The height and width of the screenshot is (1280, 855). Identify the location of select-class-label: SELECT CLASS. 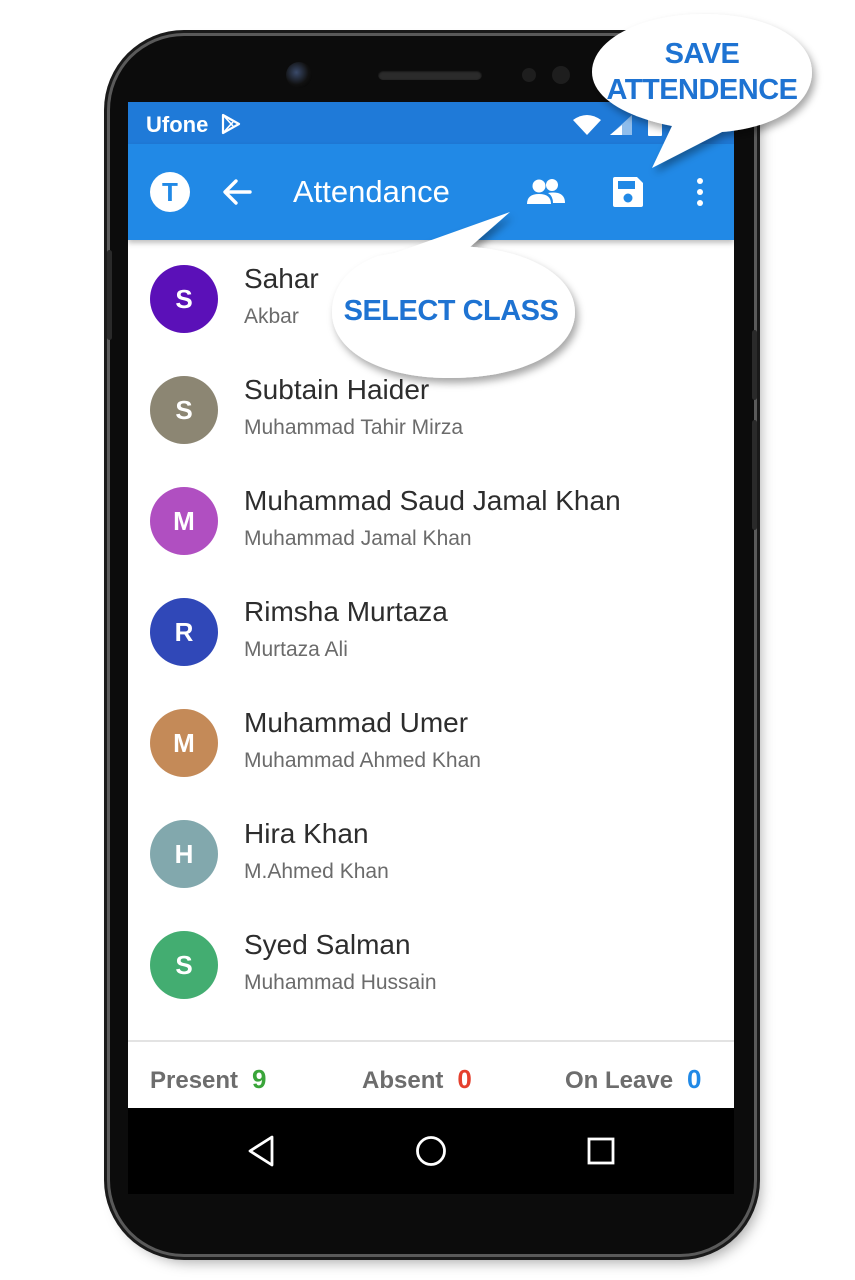
(451, 311).